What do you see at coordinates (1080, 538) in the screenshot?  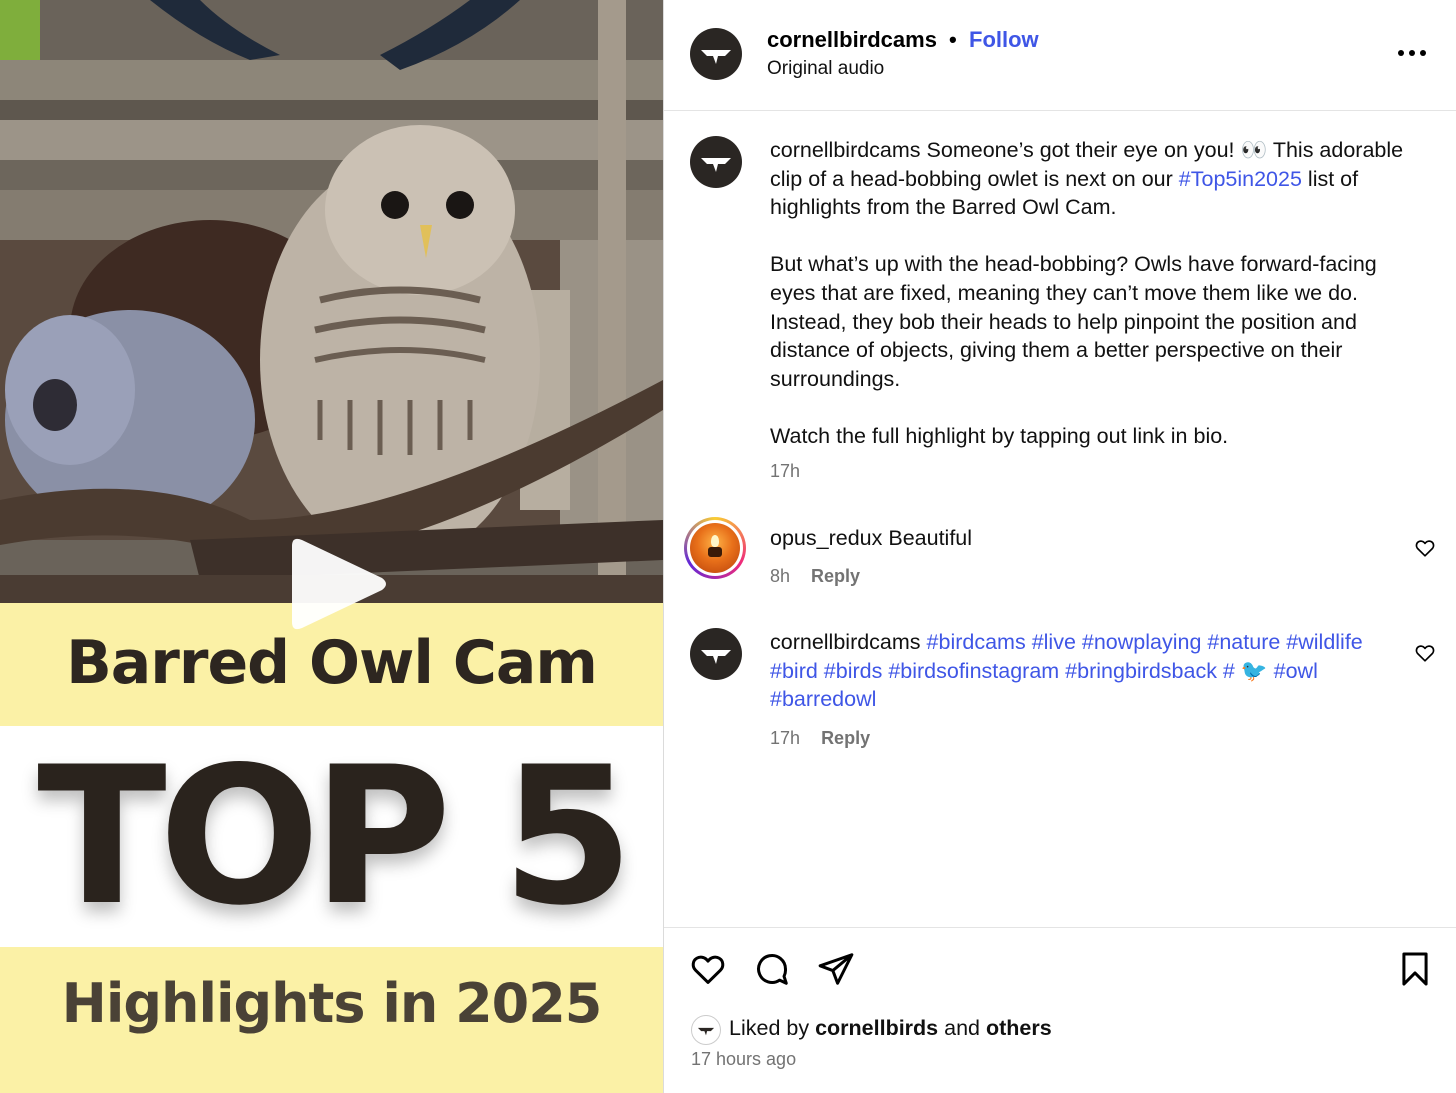 I see `comment: opus_redux Beautiful` at bounding box center [1080, 538].